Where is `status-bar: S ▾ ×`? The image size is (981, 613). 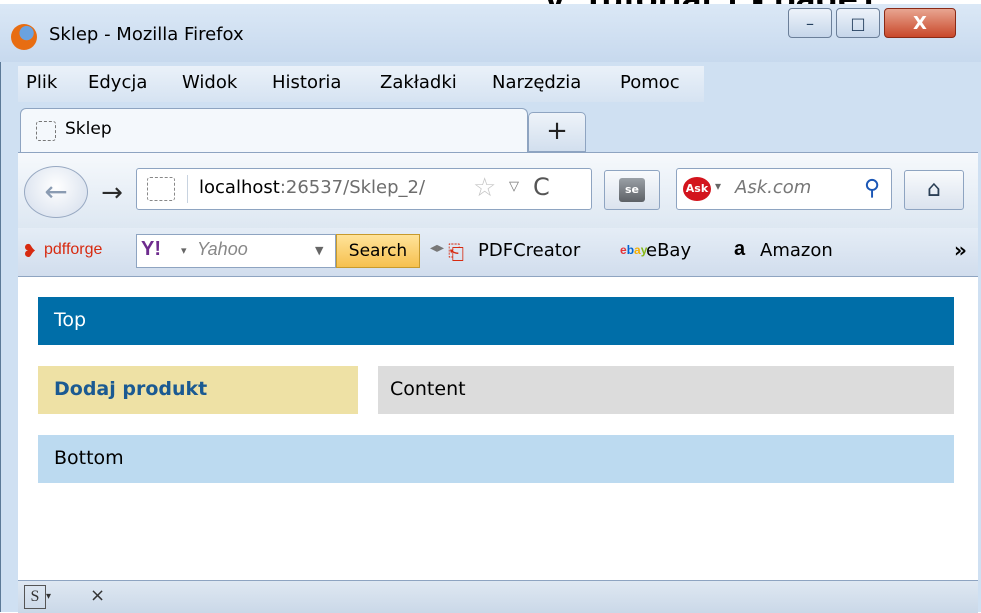 status-bar: S ▾ × is located at coordinates (498, 596).